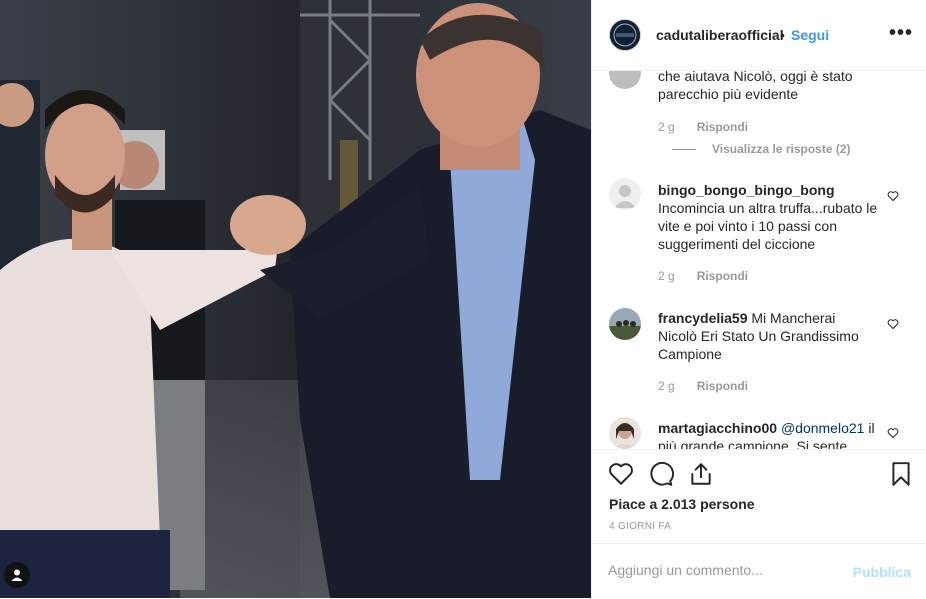  What do you see at coordinates (723, 570) in the screenshot?
I see `comment-input` at bounding box center [723, 570].